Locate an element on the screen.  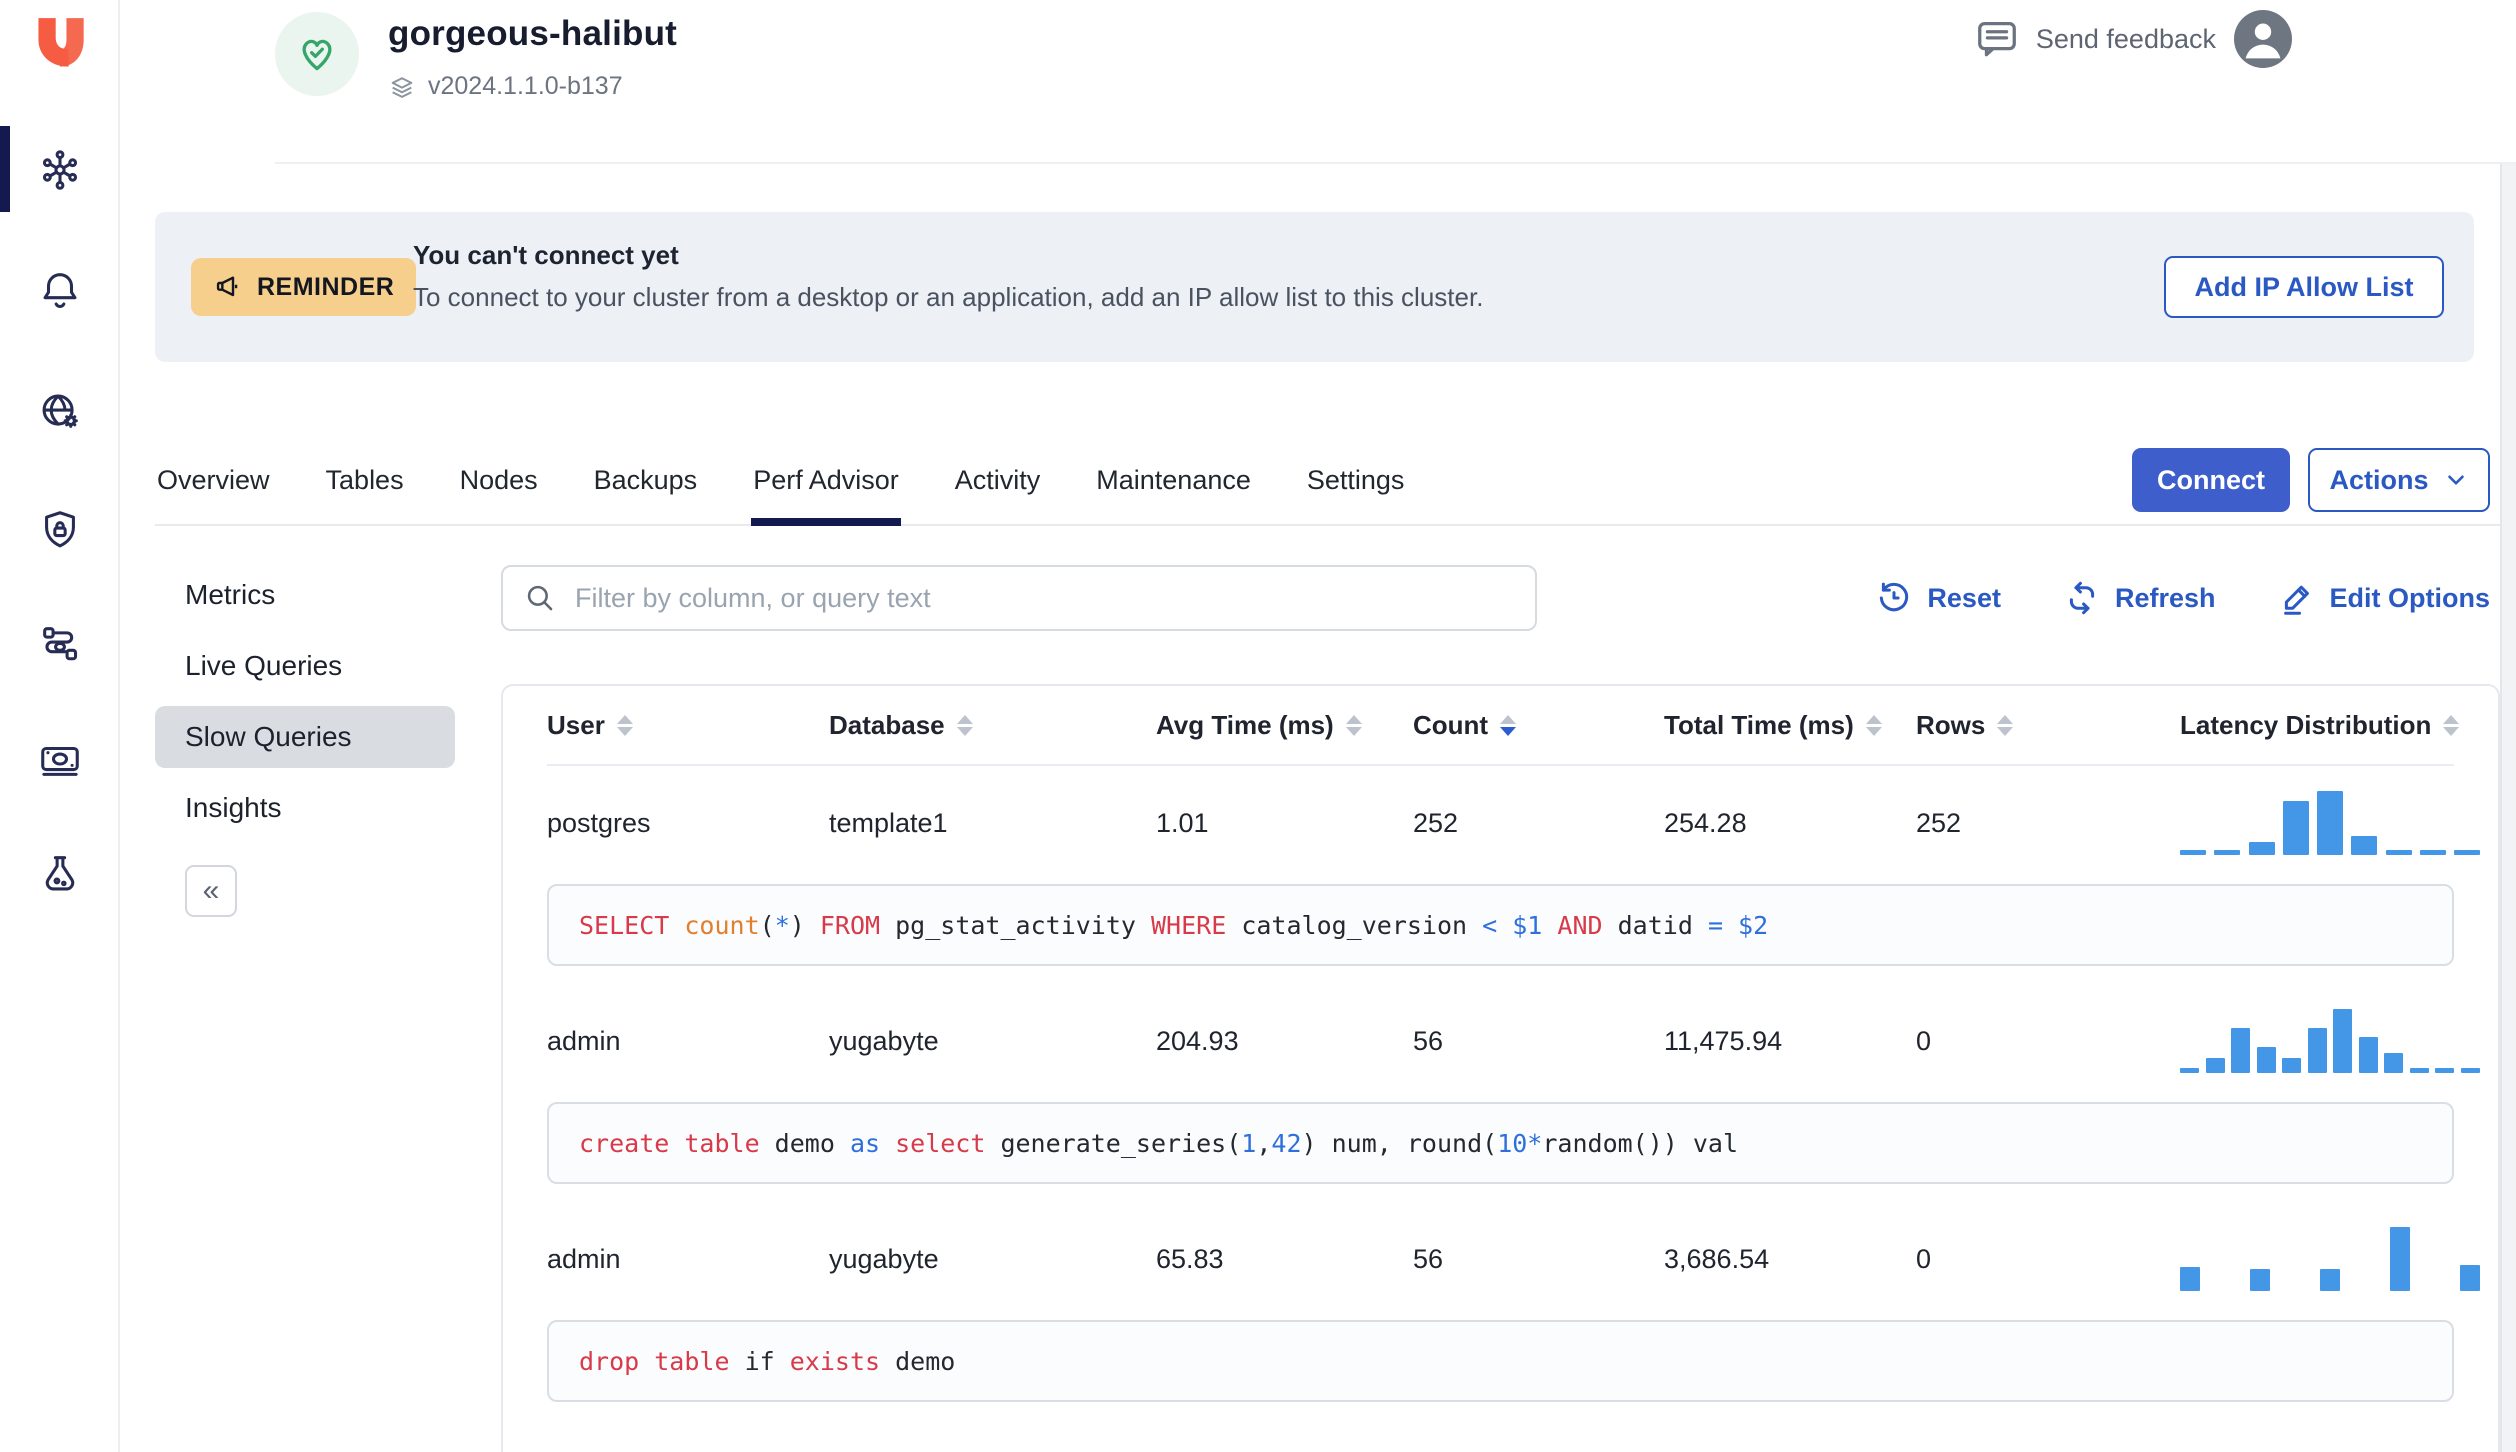
edit-options-button: Edit Options is located at coordinates (2384, 598).